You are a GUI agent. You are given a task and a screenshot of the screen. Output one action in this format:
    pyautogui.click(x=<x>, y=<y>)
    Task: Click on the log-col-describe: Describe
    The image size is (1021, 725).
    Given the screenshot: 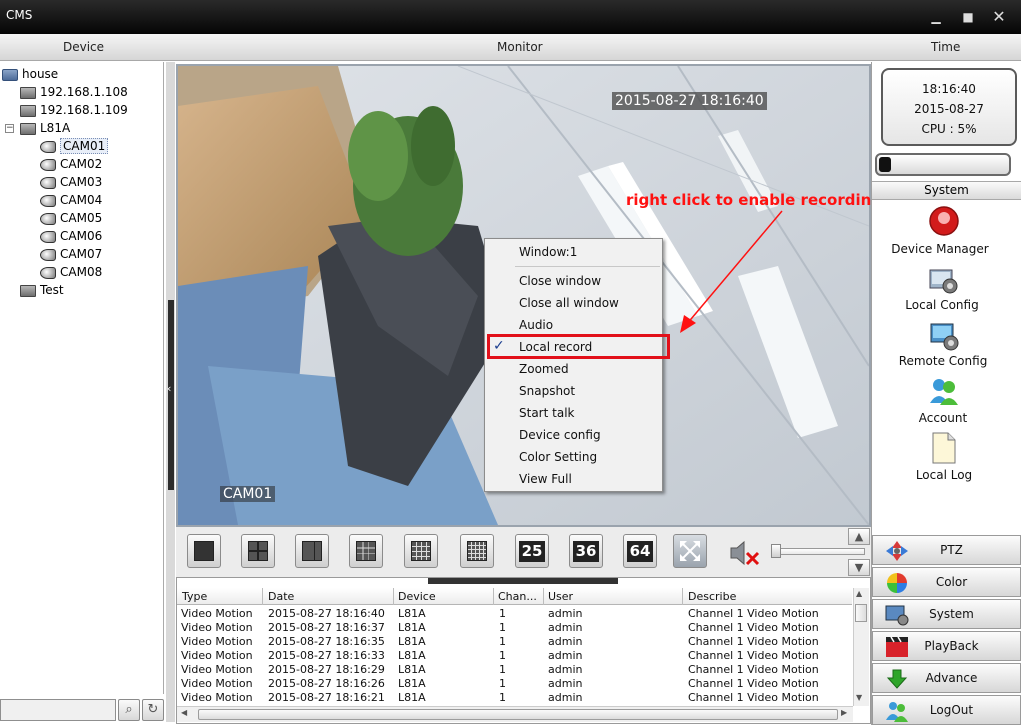 What is the action you would take?
    pyautogui.click(x=712, y=597)
    